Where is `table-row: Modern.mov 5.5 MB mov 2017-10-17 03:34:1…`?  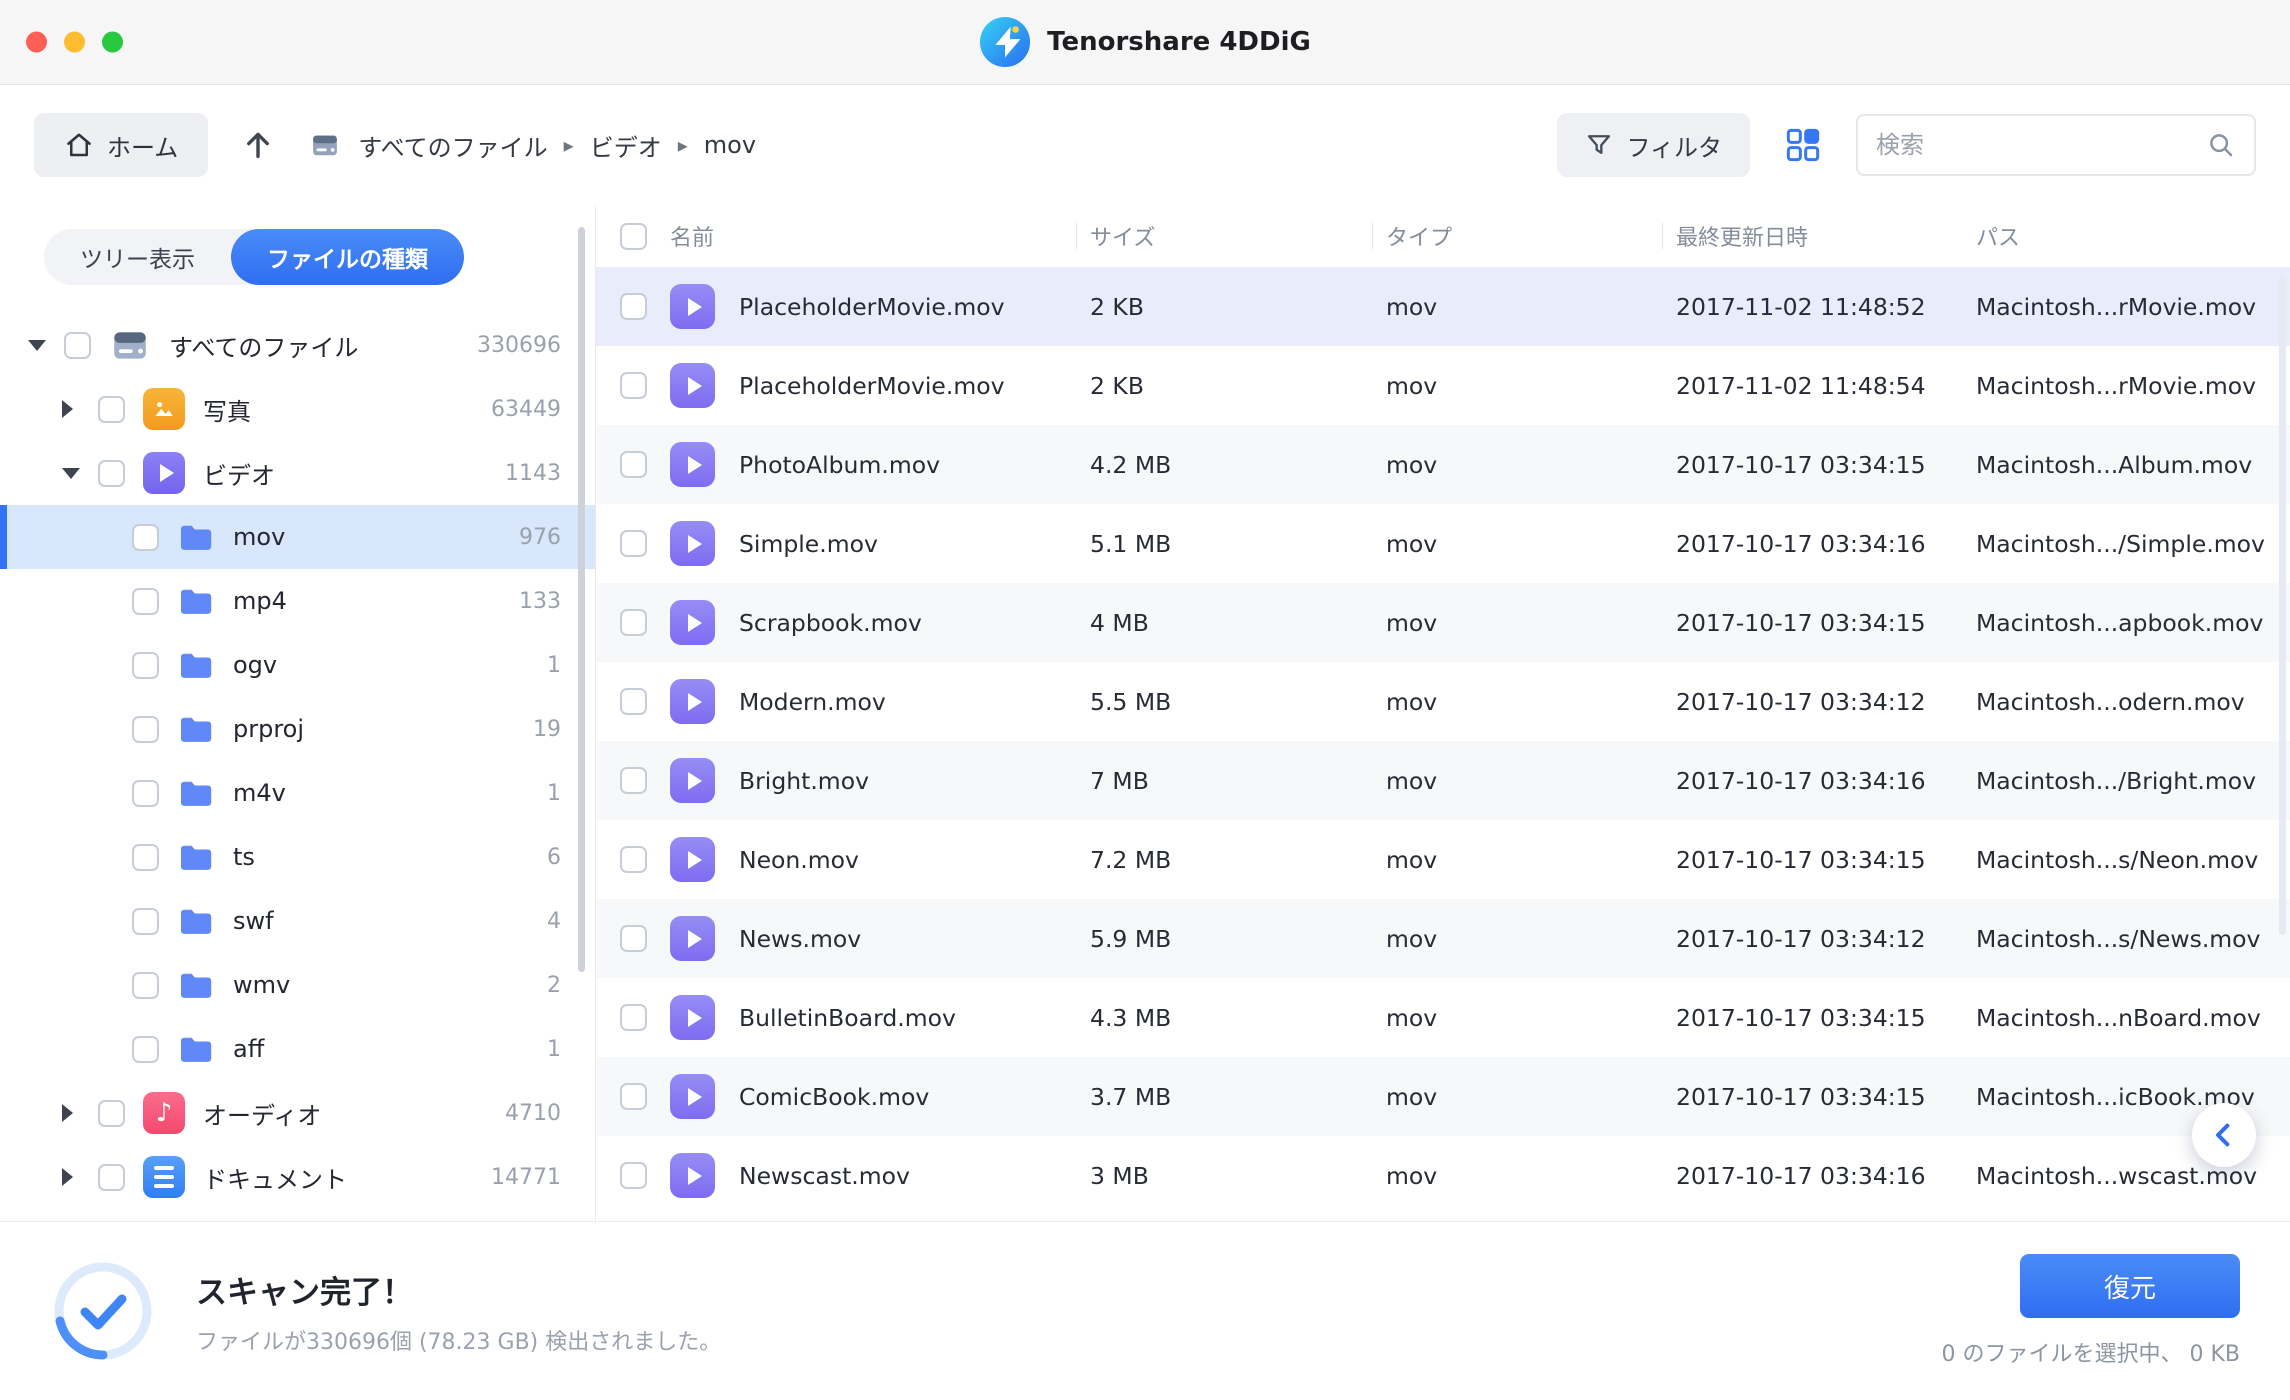 table-row: Modern.mov 5.5 MB mov 2017-10-17 03:34:1… is located at coordinates (1443, 701).